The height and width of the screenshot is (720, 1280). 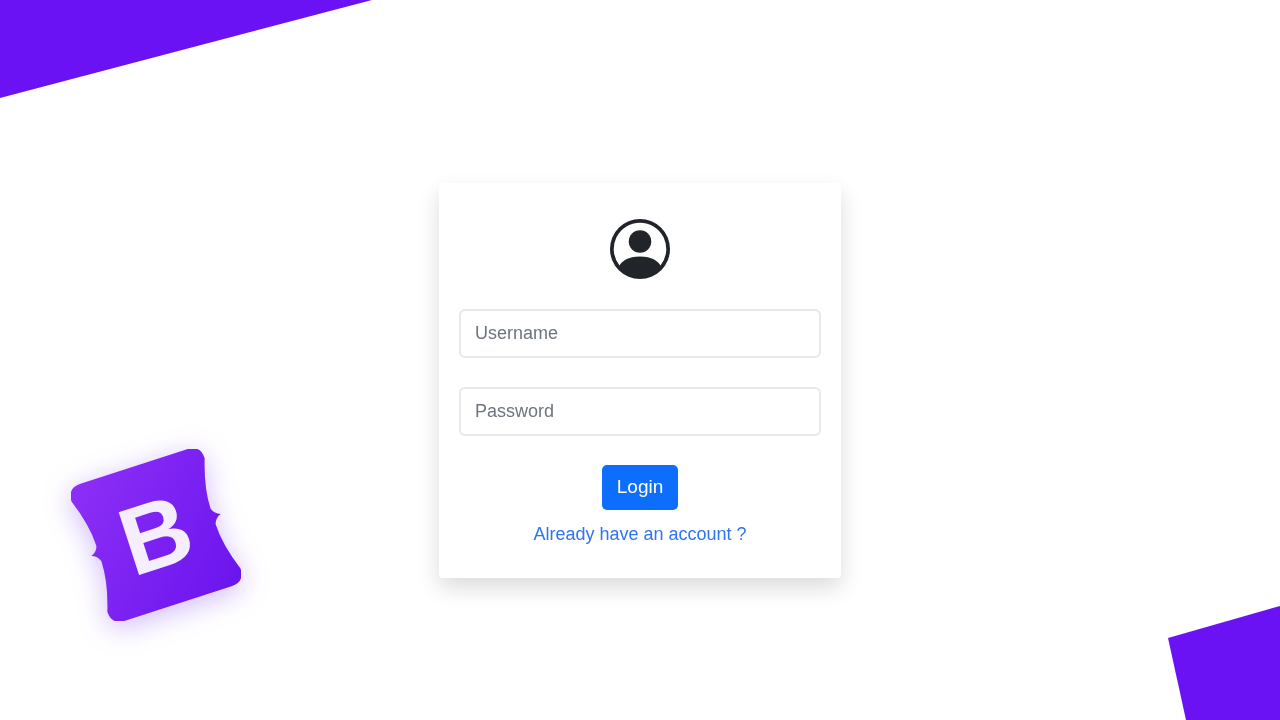 What do you see at coordinates (640, 534) in the screenshot?
I see `account-link: Already have an account ?` at bounding box center [640, 534].